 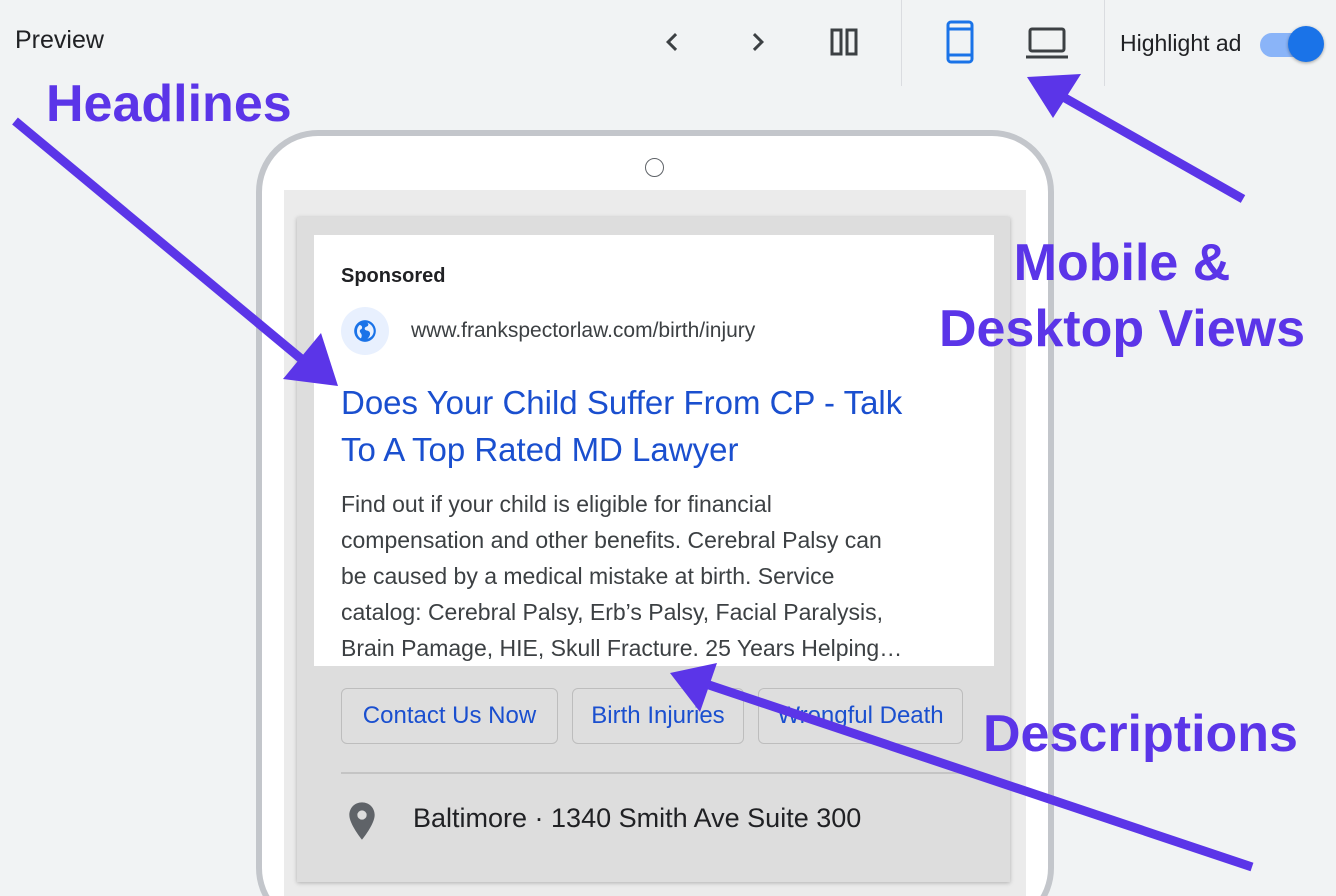 What do you see at coordinates (1122, 329) in the screenshot?
I see `views-callout-line: Desktop Views` at bounding box center [1122, 329].